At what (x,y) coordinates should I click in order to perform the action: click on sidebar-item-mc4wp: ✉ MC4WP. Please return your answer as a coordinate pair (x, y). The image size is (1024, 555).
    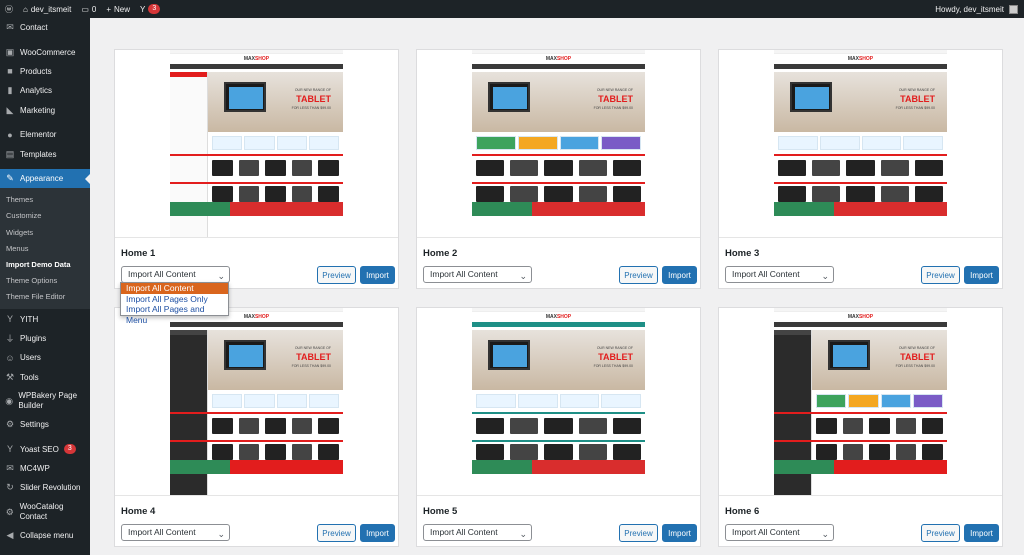
    Looking at the image, I should click on (45, 468).